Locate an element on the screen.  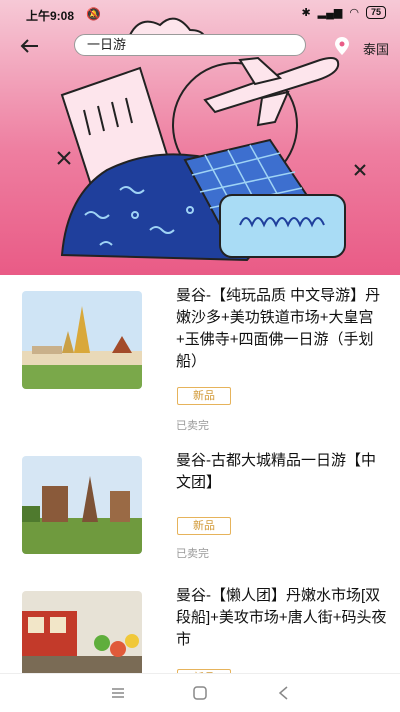
ayutthaya-ruins-photo is located at coordinates (82, 505).